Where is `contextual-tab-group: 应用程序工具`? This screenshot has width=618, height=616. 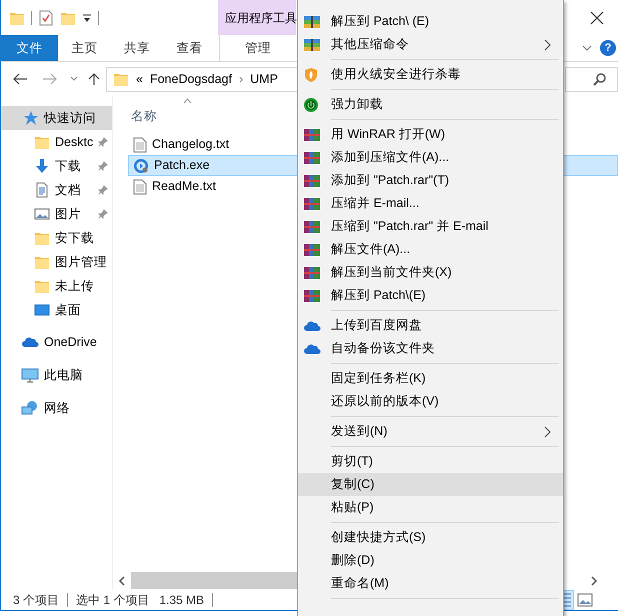 contextual-tab-group: 应用程序工具 is located at coordinates (257, 17).